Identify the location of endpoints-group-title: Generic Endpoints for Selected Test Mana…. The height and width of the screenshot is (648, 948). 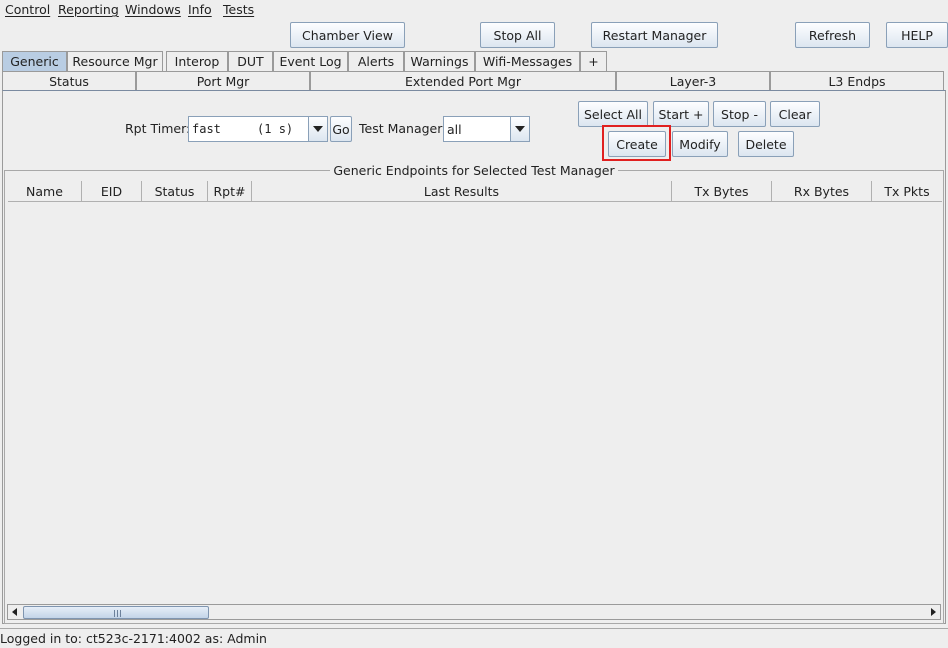
(474, 170).